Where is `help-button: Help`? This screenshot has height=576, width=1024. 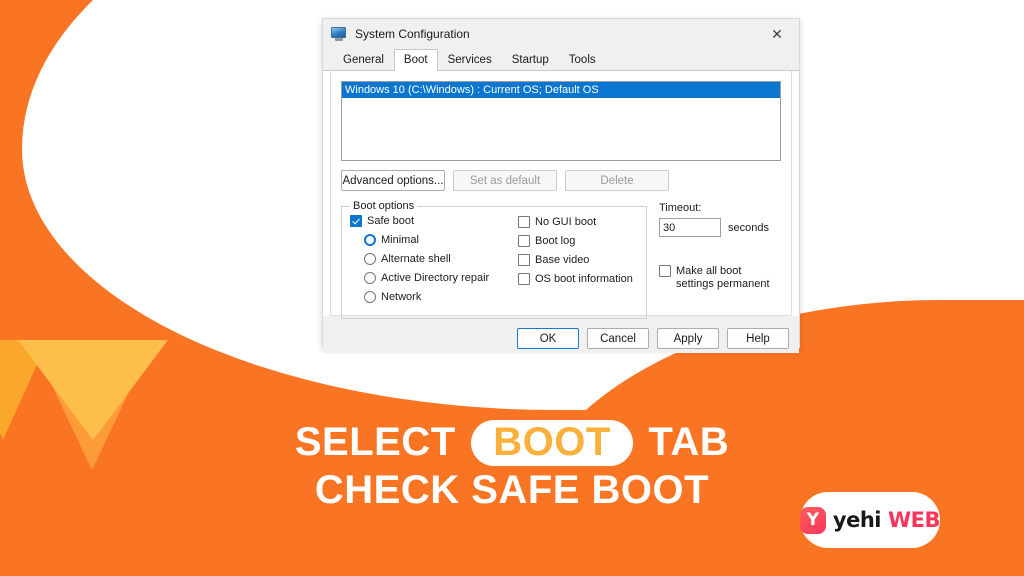
help-button: Help is located at coordinates (758, 338).